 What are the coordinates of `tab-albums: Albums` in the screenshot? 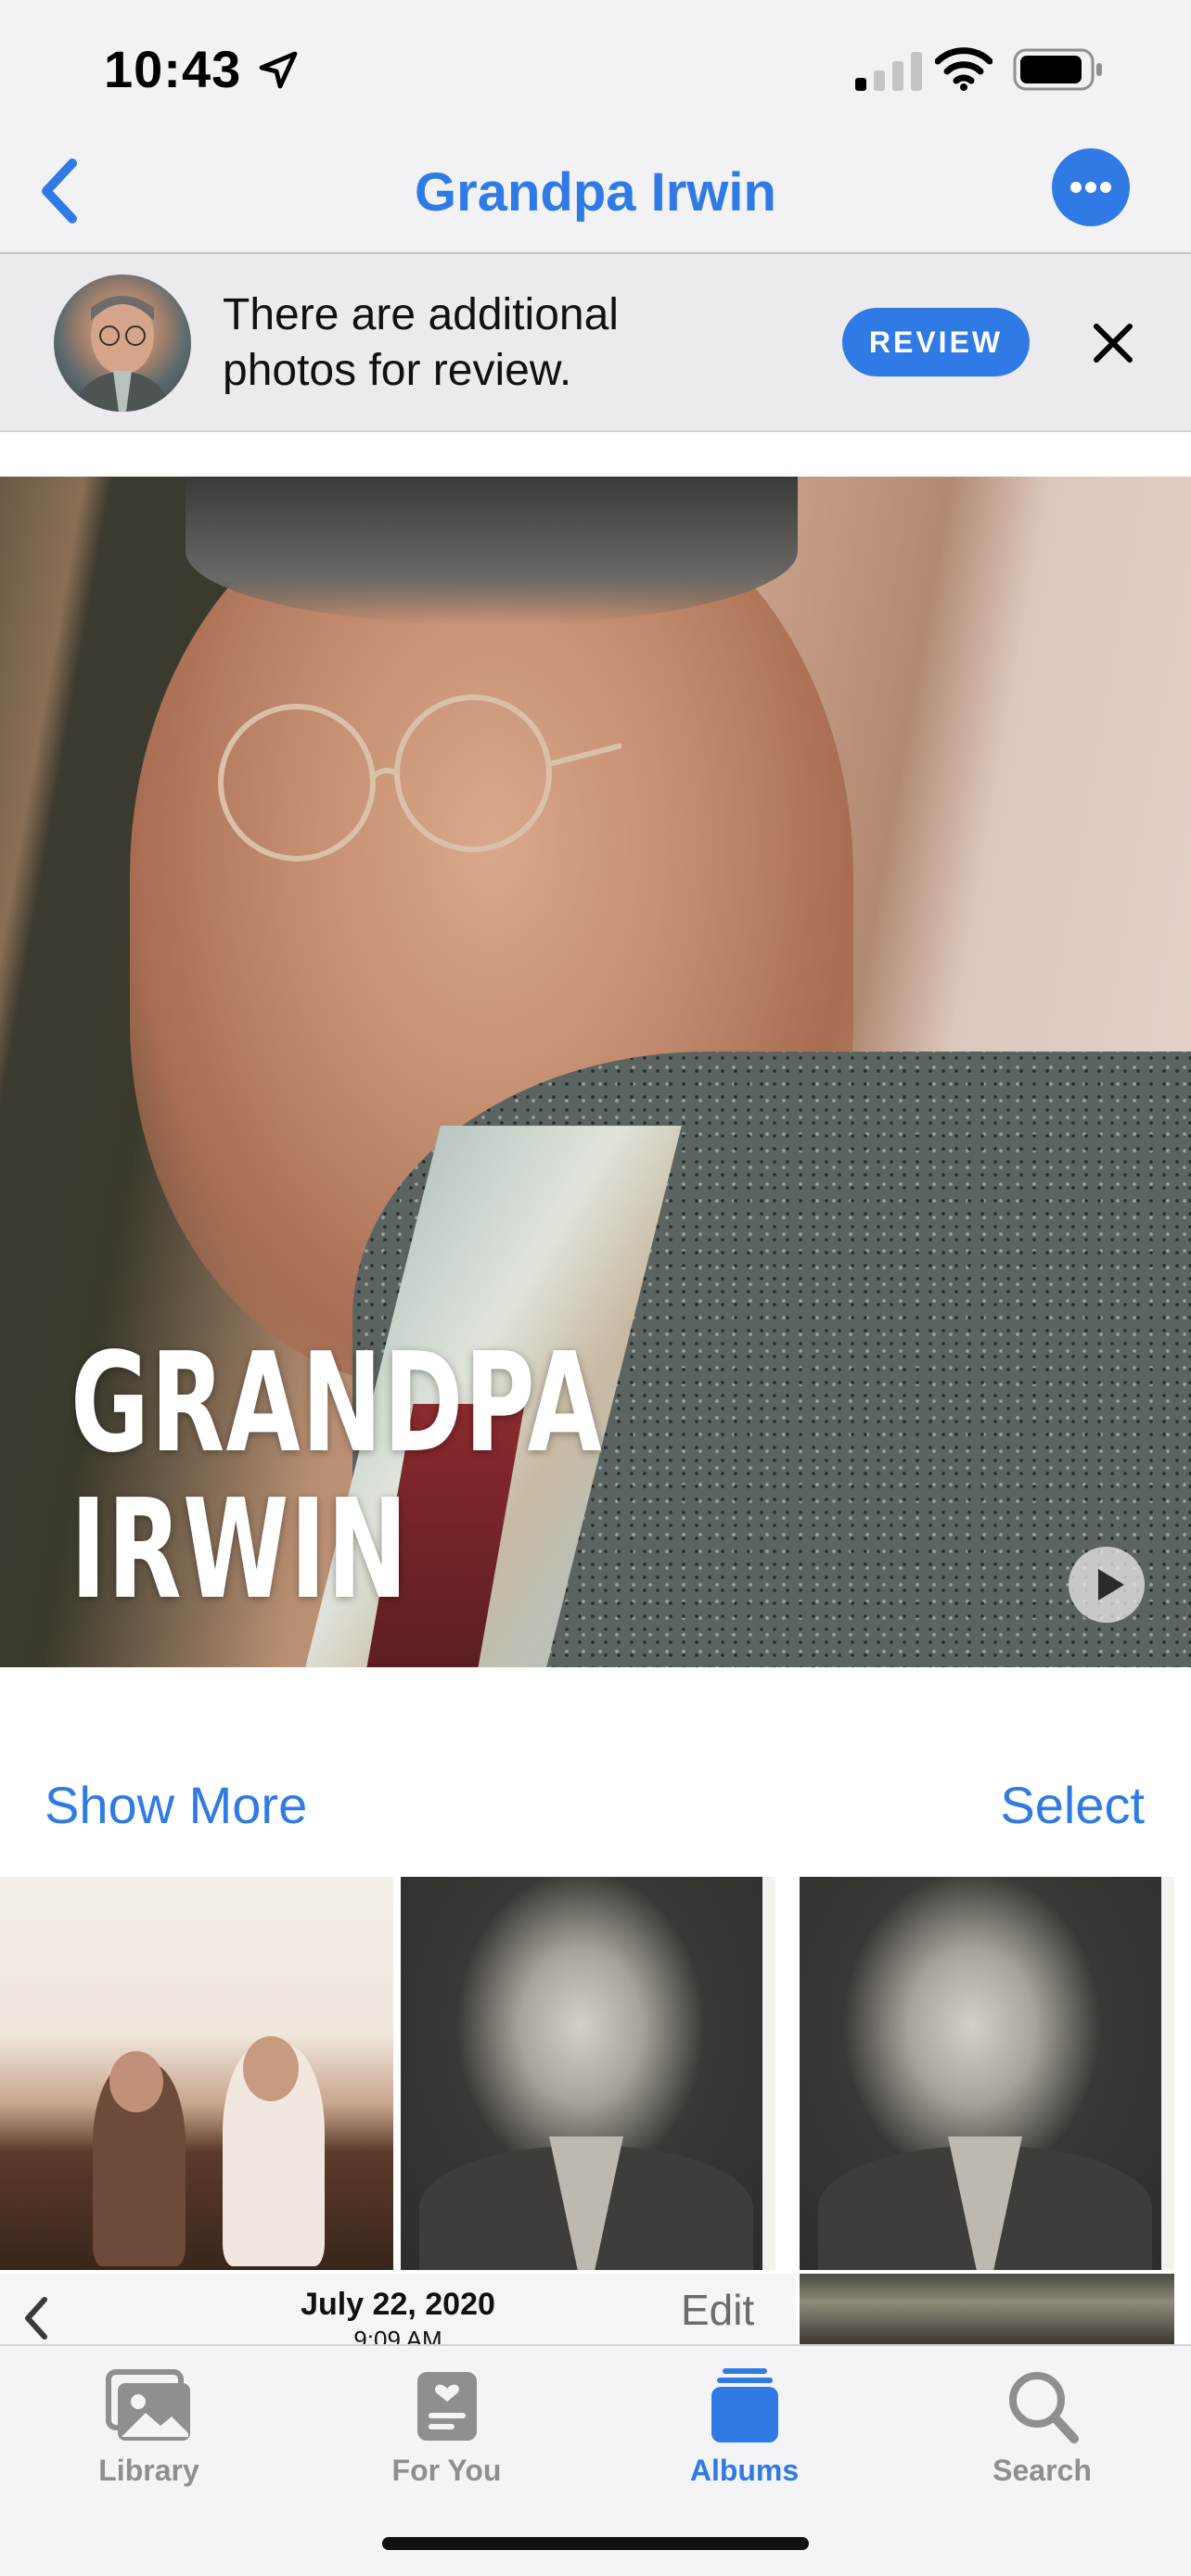 It's located at (744, 2438).